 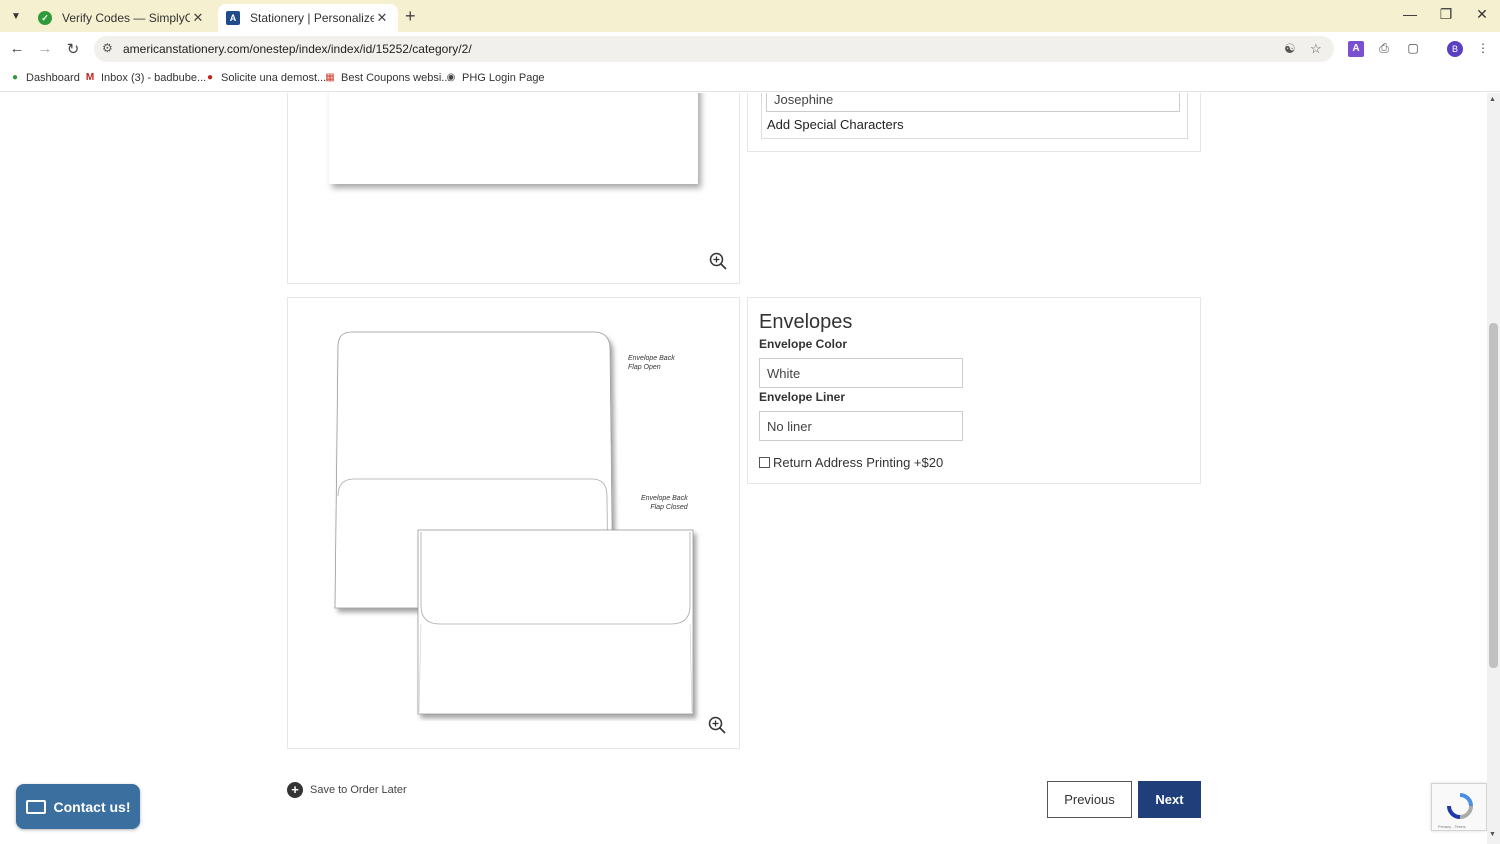 What do you see at coordinates (295, 790) in the screenshot?
I see `plus-circle-icon: +` at bounding box center [295, 790].